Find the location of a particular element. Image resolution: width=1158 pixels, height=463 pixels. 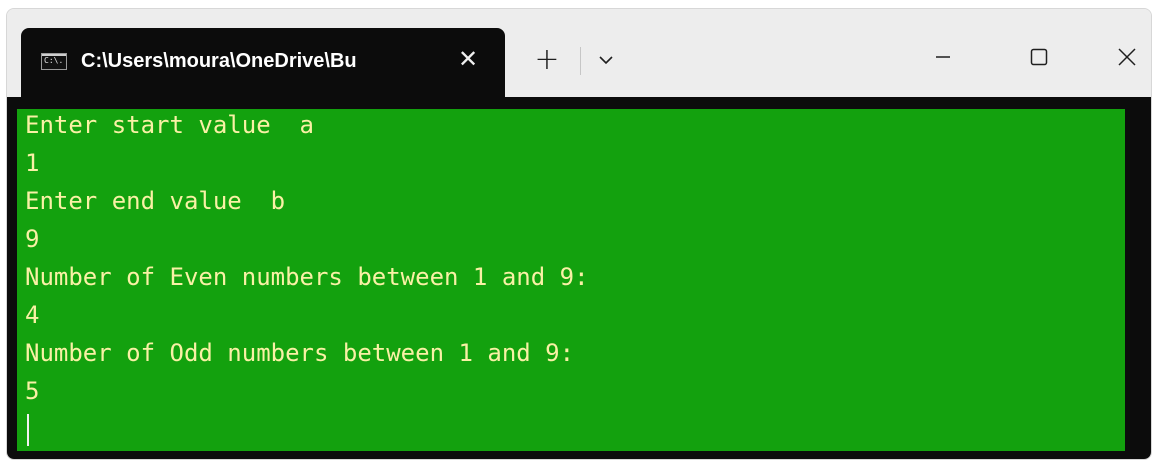

console-line: 1 is located at coordinates (32, 163).